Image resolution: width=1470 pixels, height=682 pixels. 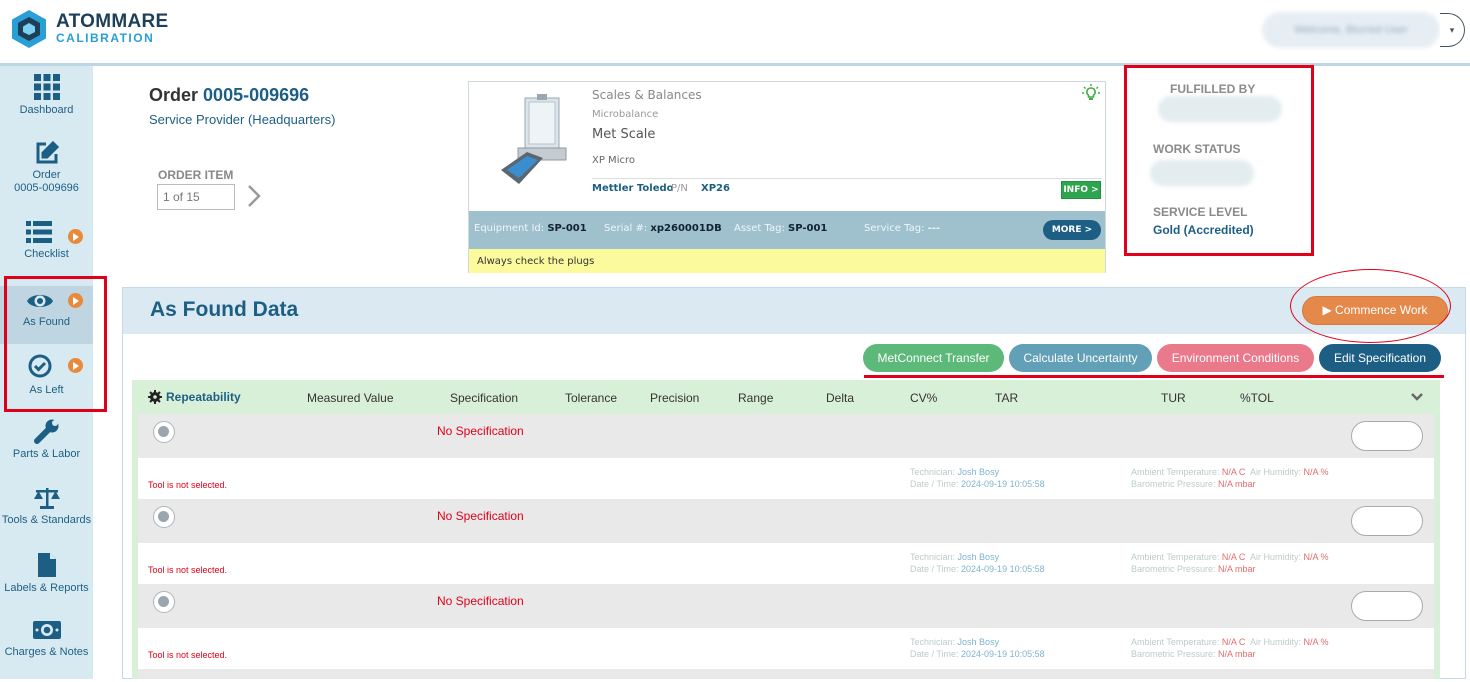 I want to click on user-dropdown-button: ▾, so click(x=1452, y=30).